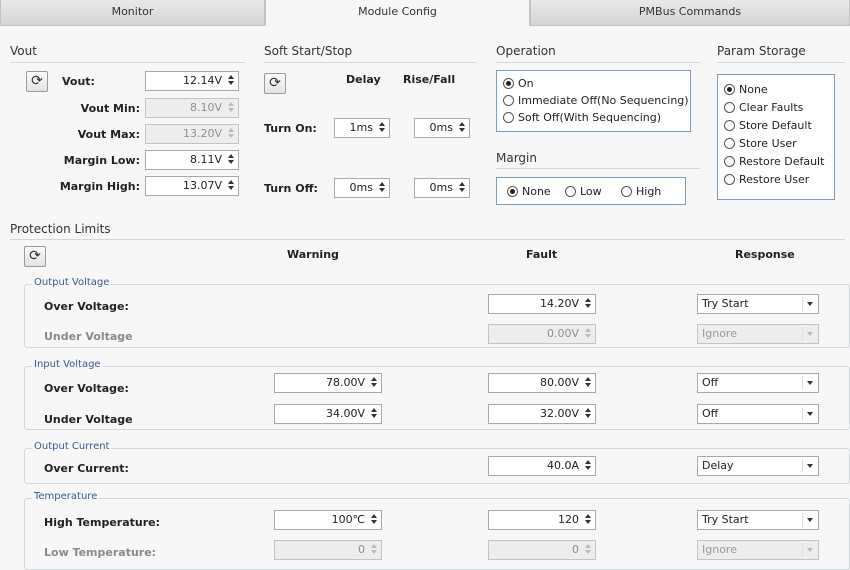 The width and height of the screenshot is (850, 570). What do you see at coordinates (345, 413) in the screenshot?
I see `input-uv-warning-value: 34.00V` at bounding box center [345, 413].